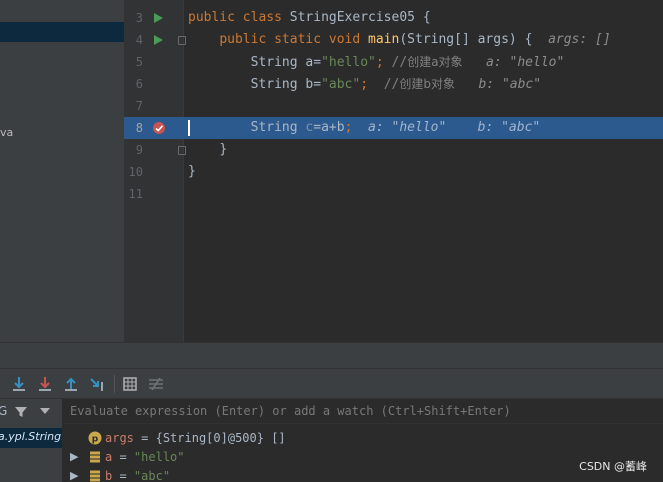 This screenshot has width=663, height=482. I want to click on code-text: public class StringExercise05 {, so click(309, 18).